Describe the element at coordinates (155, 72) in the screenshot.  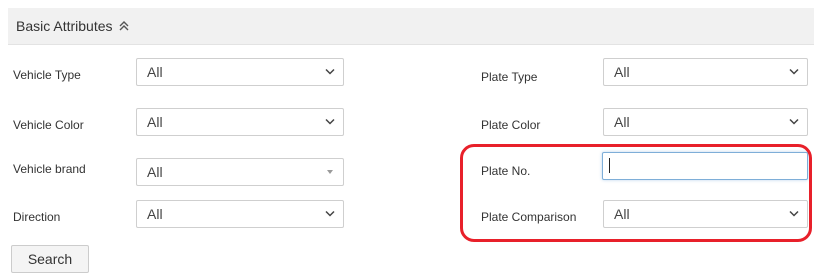
I see `vehicle-type-value: All` at that location.